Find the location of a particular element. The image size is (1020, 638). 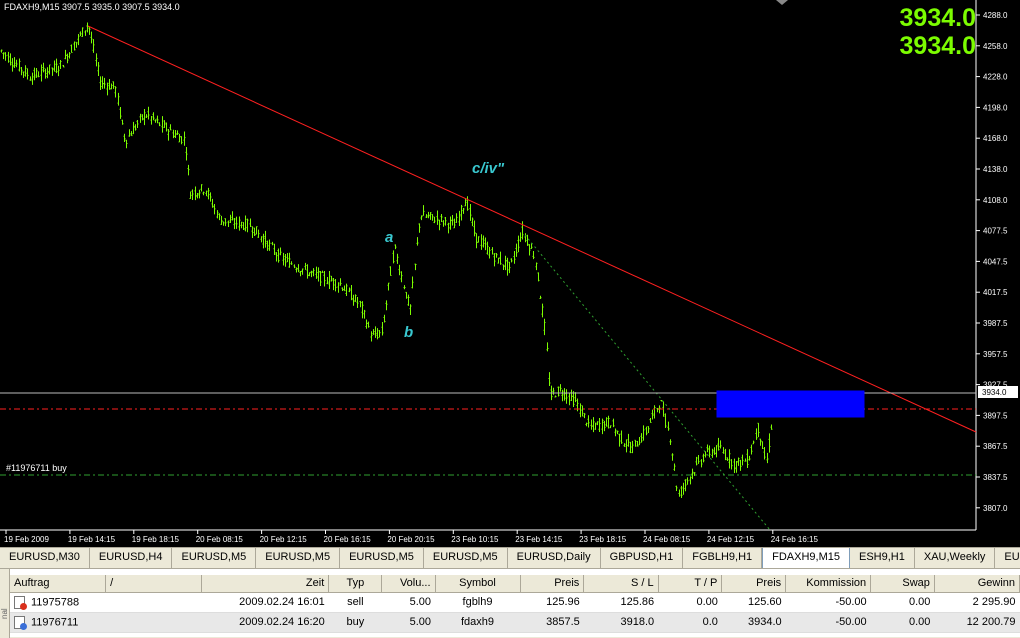

scroll-marker-icon is located at coordinates (782, 2).